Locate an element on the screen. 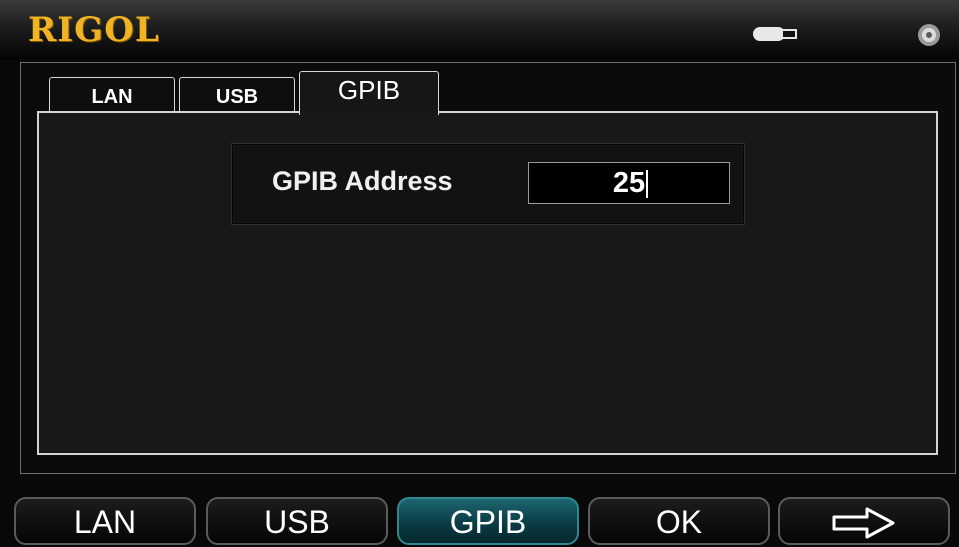 This screenshot has width=959, height=547. text-cursor is located at coordinates (647, 184).